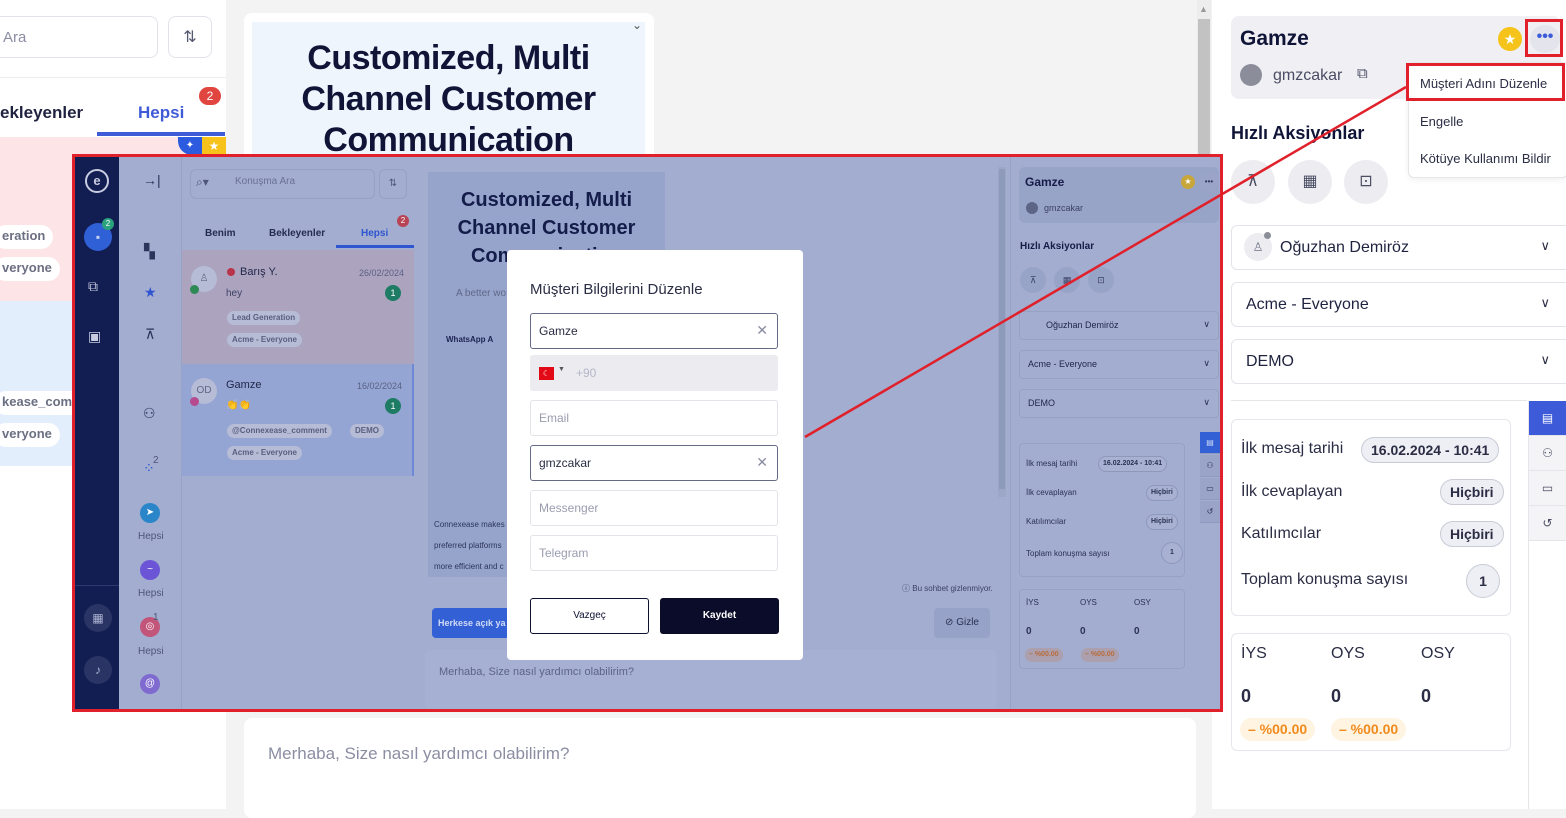 This screenshot has width=1566, height=818. I want to click on tab-bekleyenler: Bekleyenler, so click(297, 233).